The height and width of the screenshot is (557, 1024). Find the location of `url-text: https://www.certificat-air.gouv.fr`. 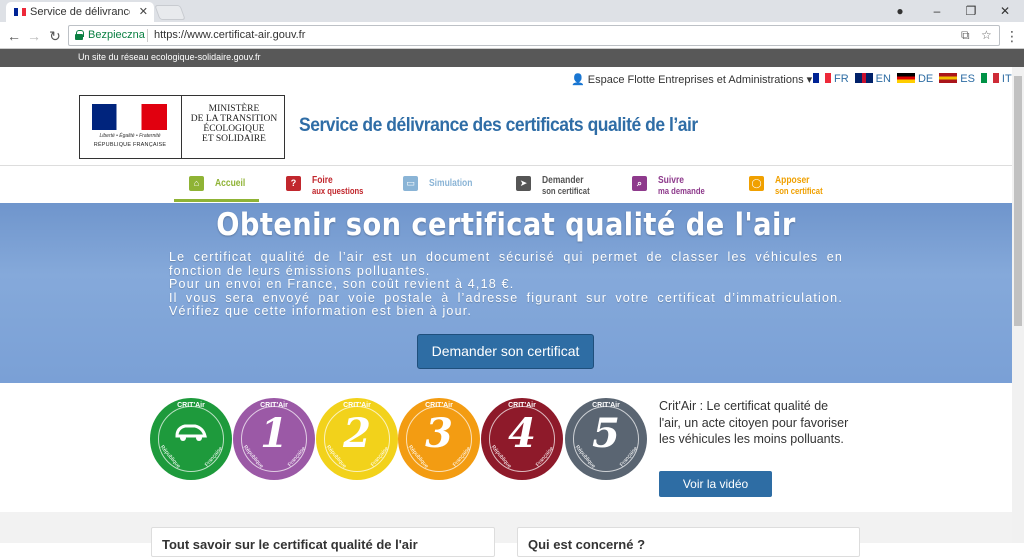

url-text: https://www.certificat-air.gouv.fr is located at coordinates (229, 35).